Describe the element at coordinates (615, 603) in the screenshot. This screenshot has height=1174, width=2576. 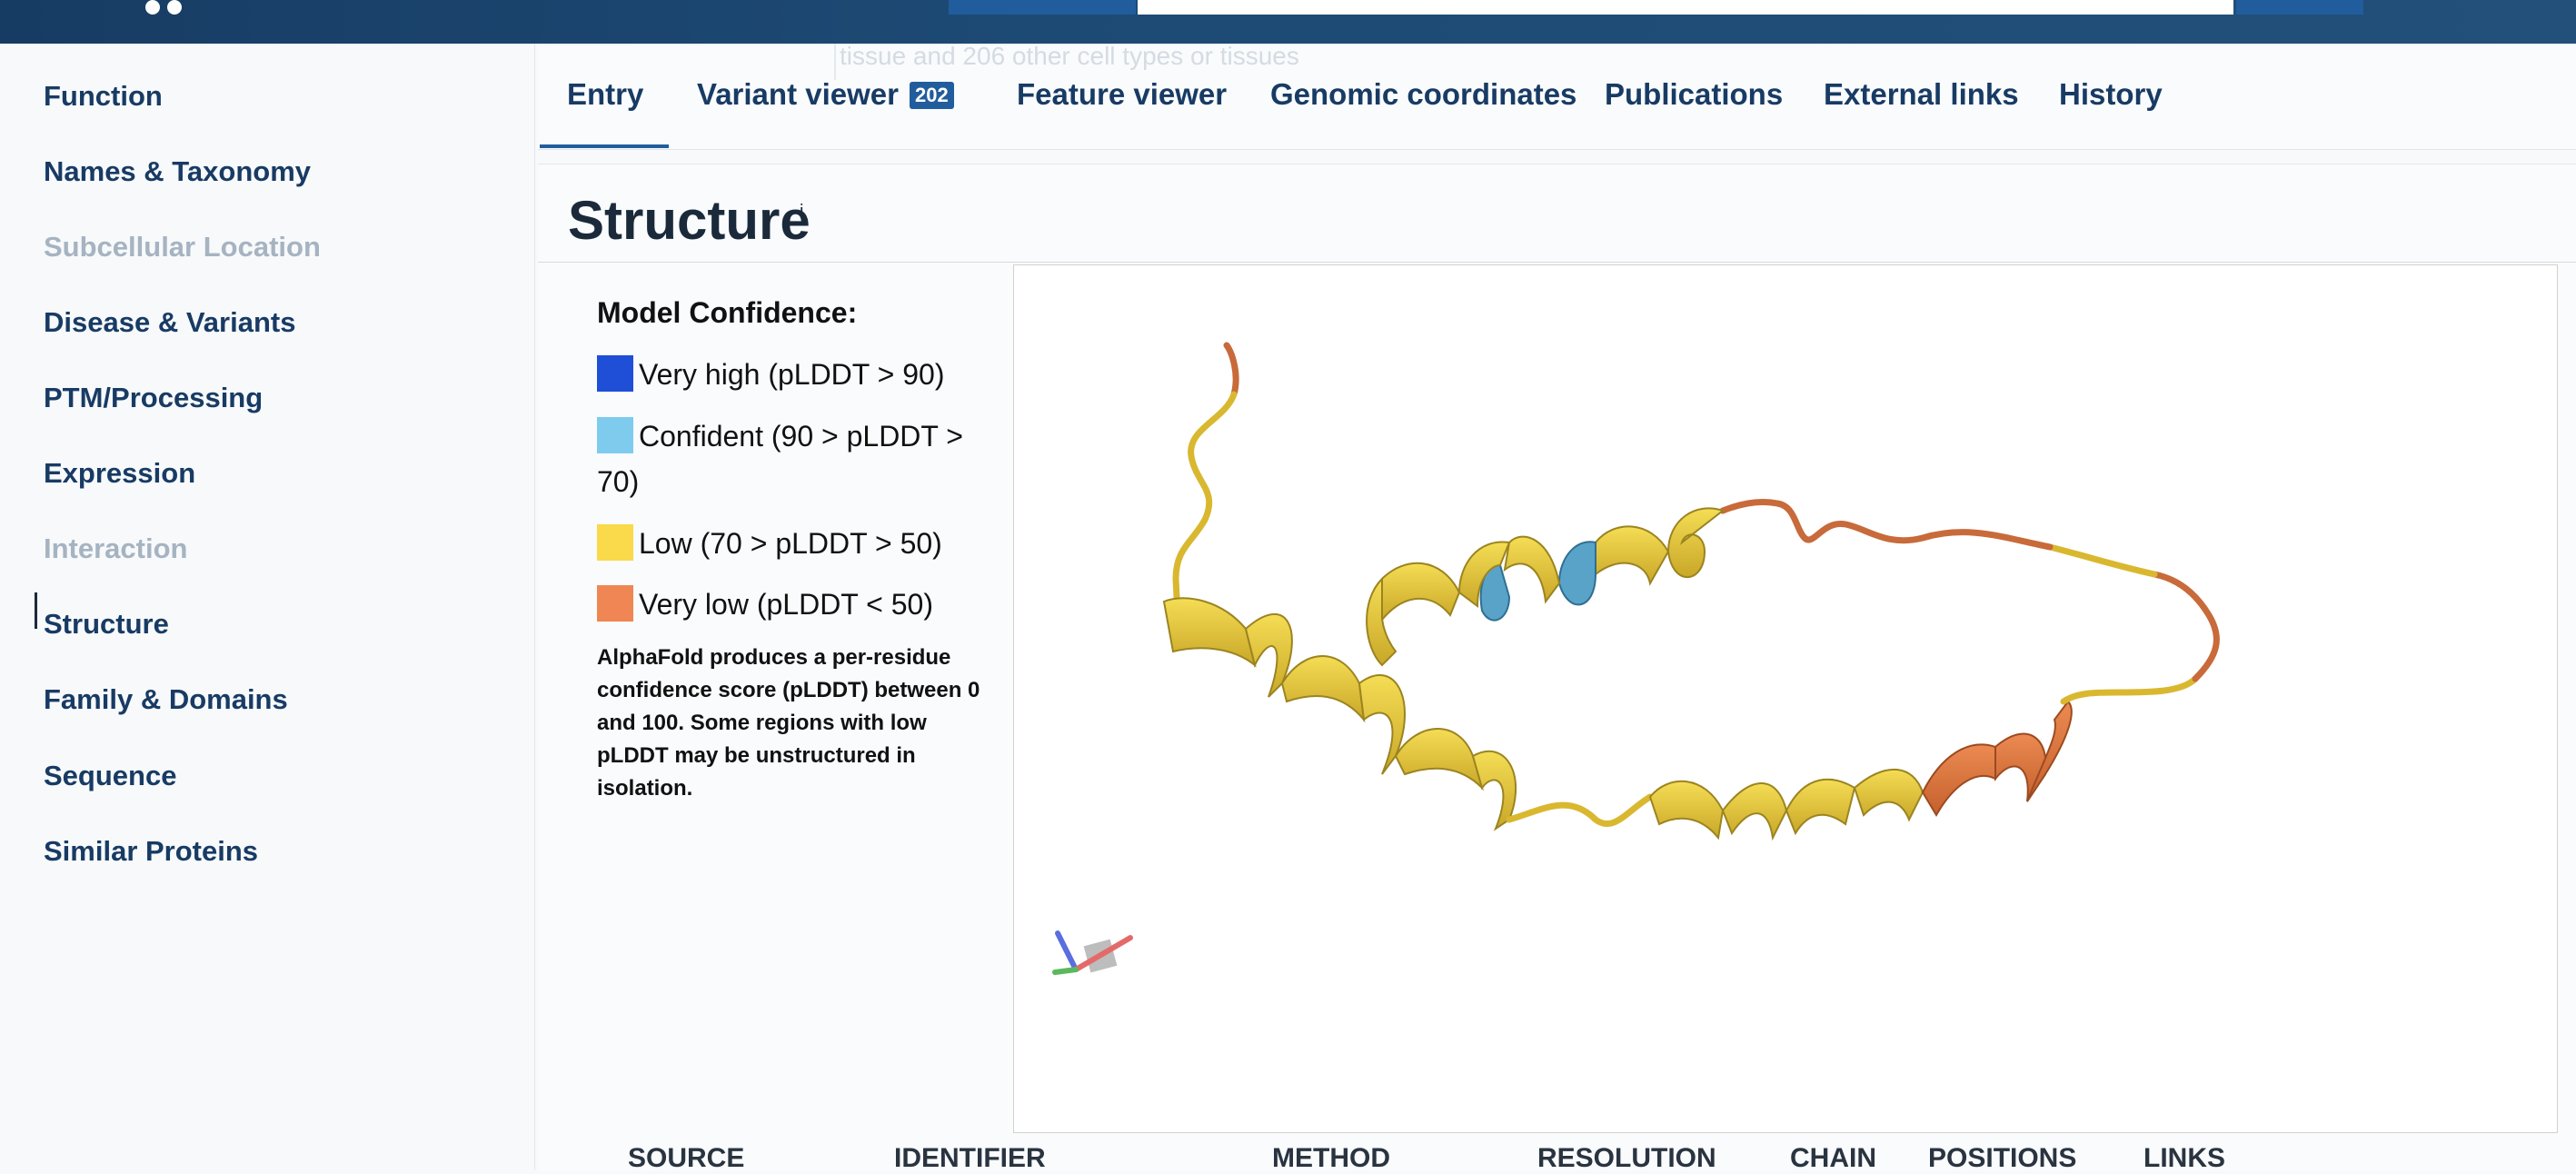
I see `very-low-swatch` at that location.